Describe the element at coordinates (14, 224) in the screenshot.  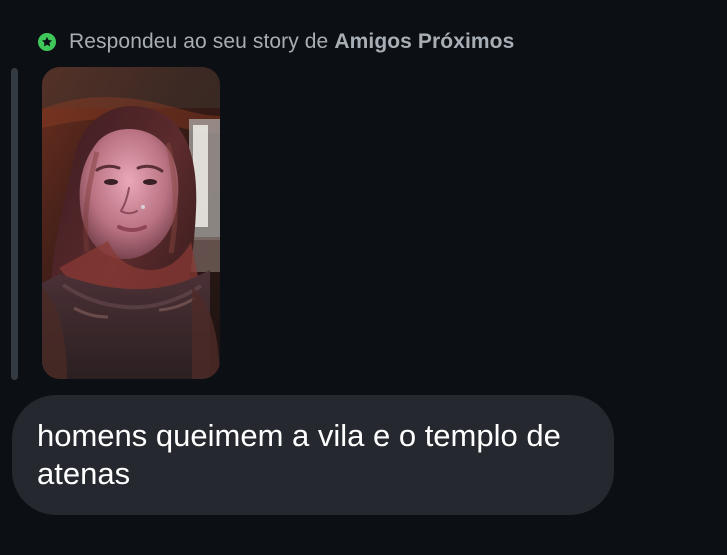
I see `reply-quote-bar` at that location.